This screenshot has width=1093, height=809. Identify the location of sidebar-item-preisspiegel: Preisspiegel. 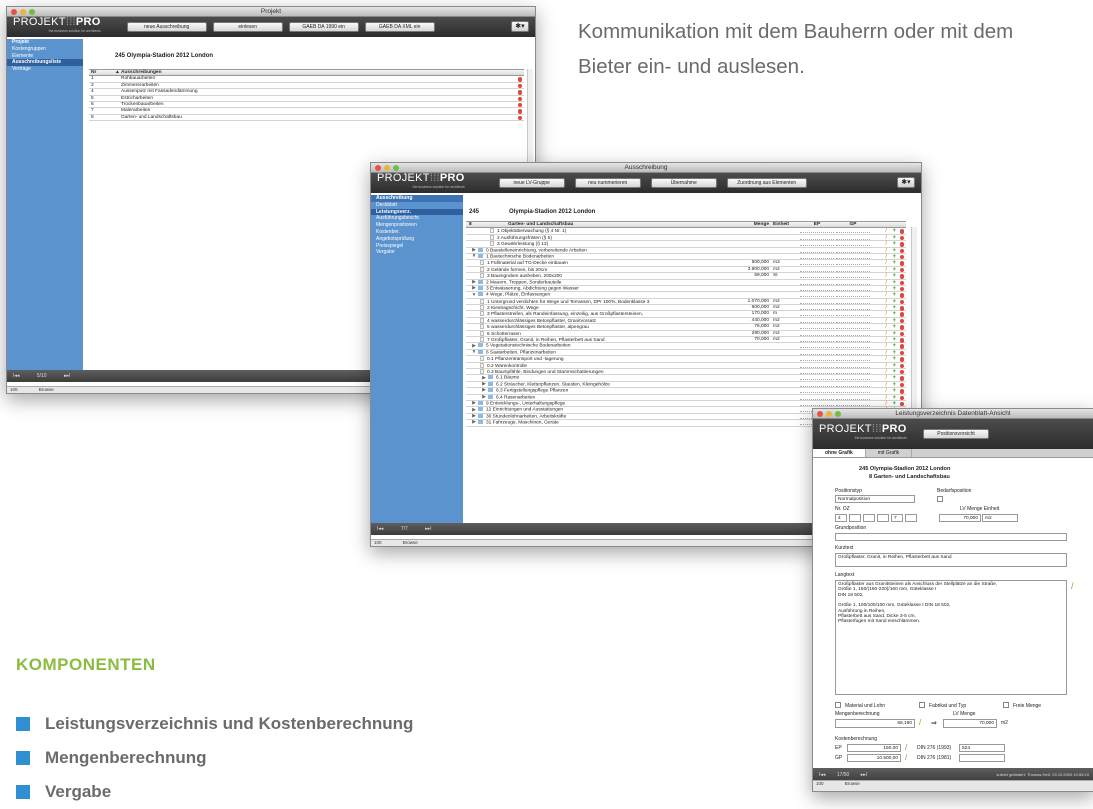
(417, 246).